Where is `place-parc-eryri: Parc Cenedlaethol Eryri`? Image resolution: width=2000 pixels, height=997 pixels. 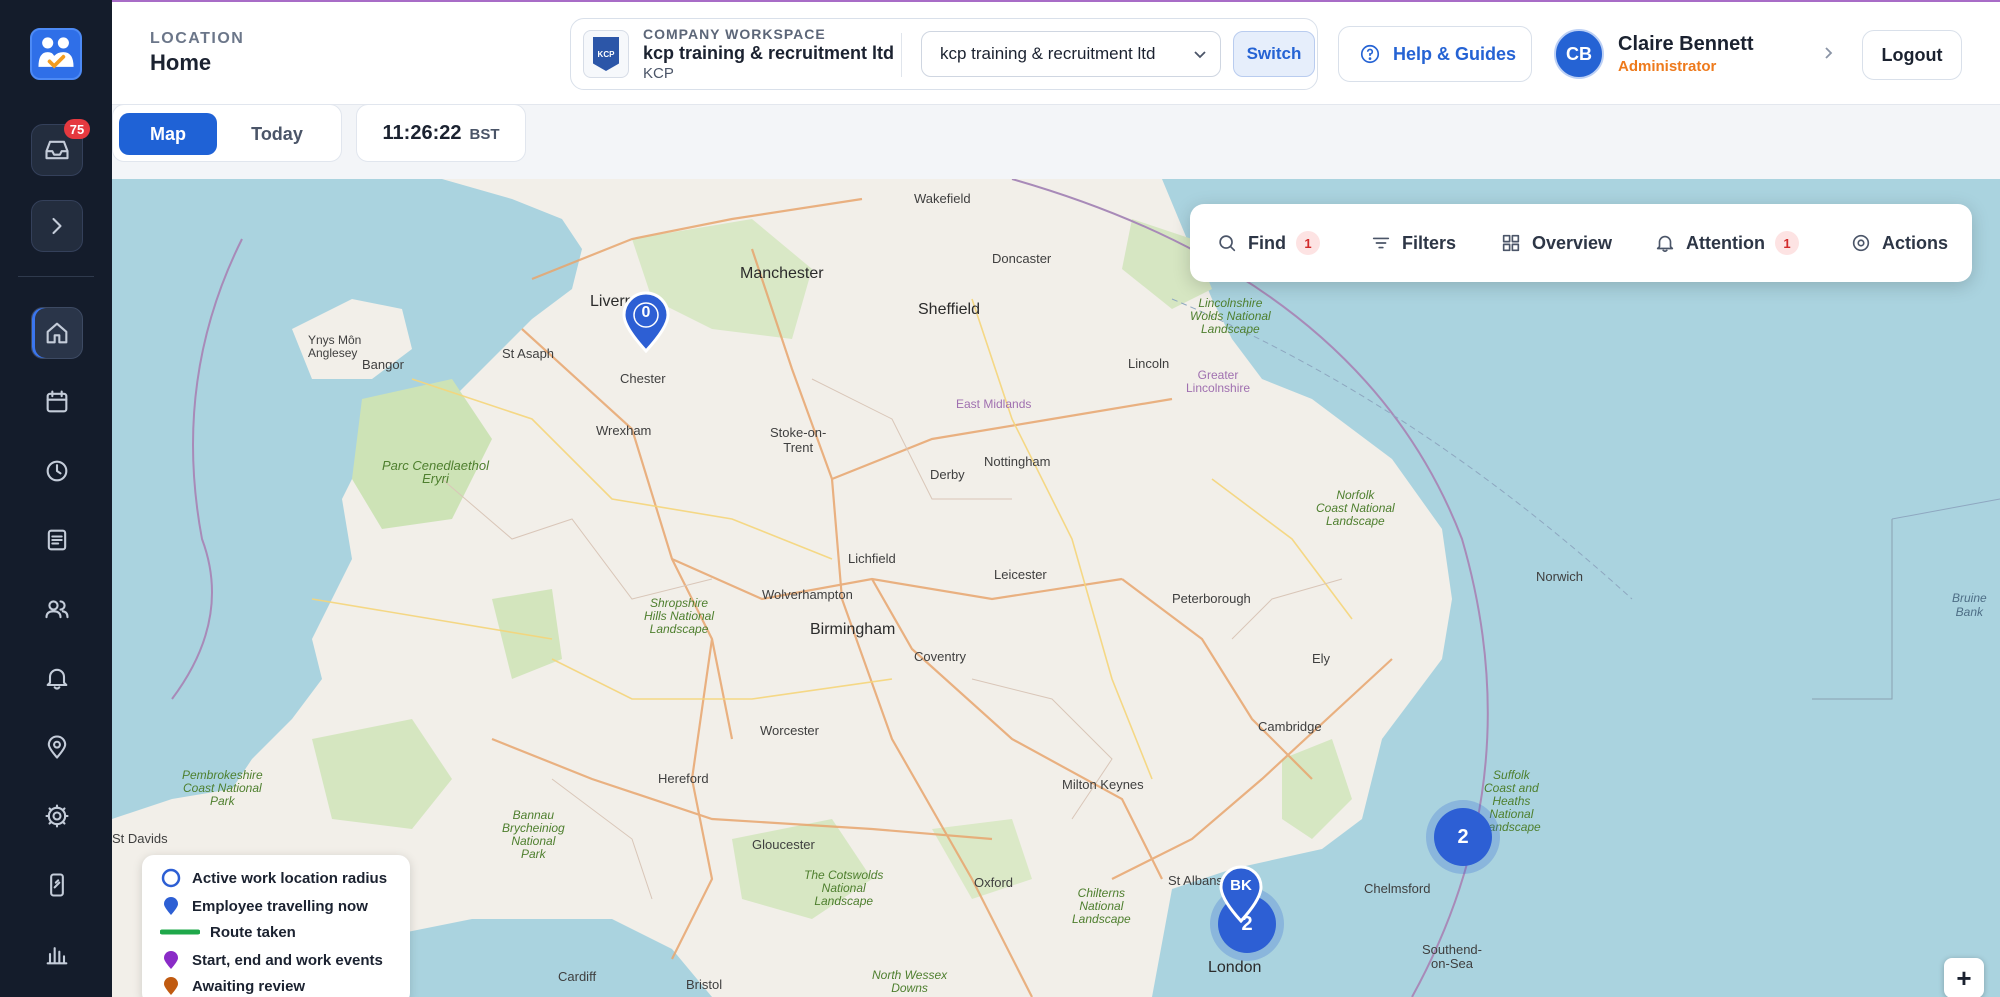 place-parc-eryri: Parc Cenedlaethol Eryri is located at coordinates (435, 472).